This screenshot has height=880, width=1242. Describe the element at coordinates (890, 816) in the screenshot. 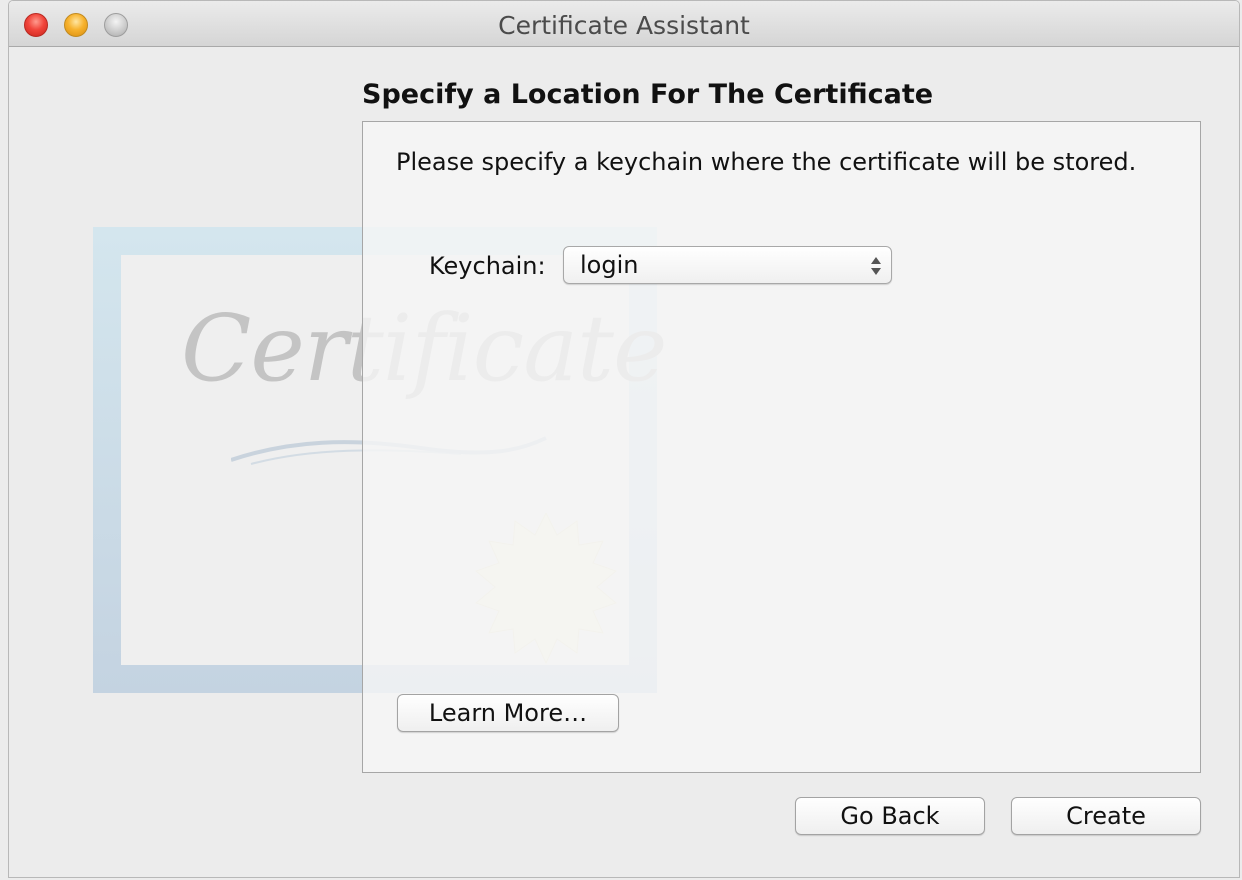

I see `go-back-button: Go Back` at that location.